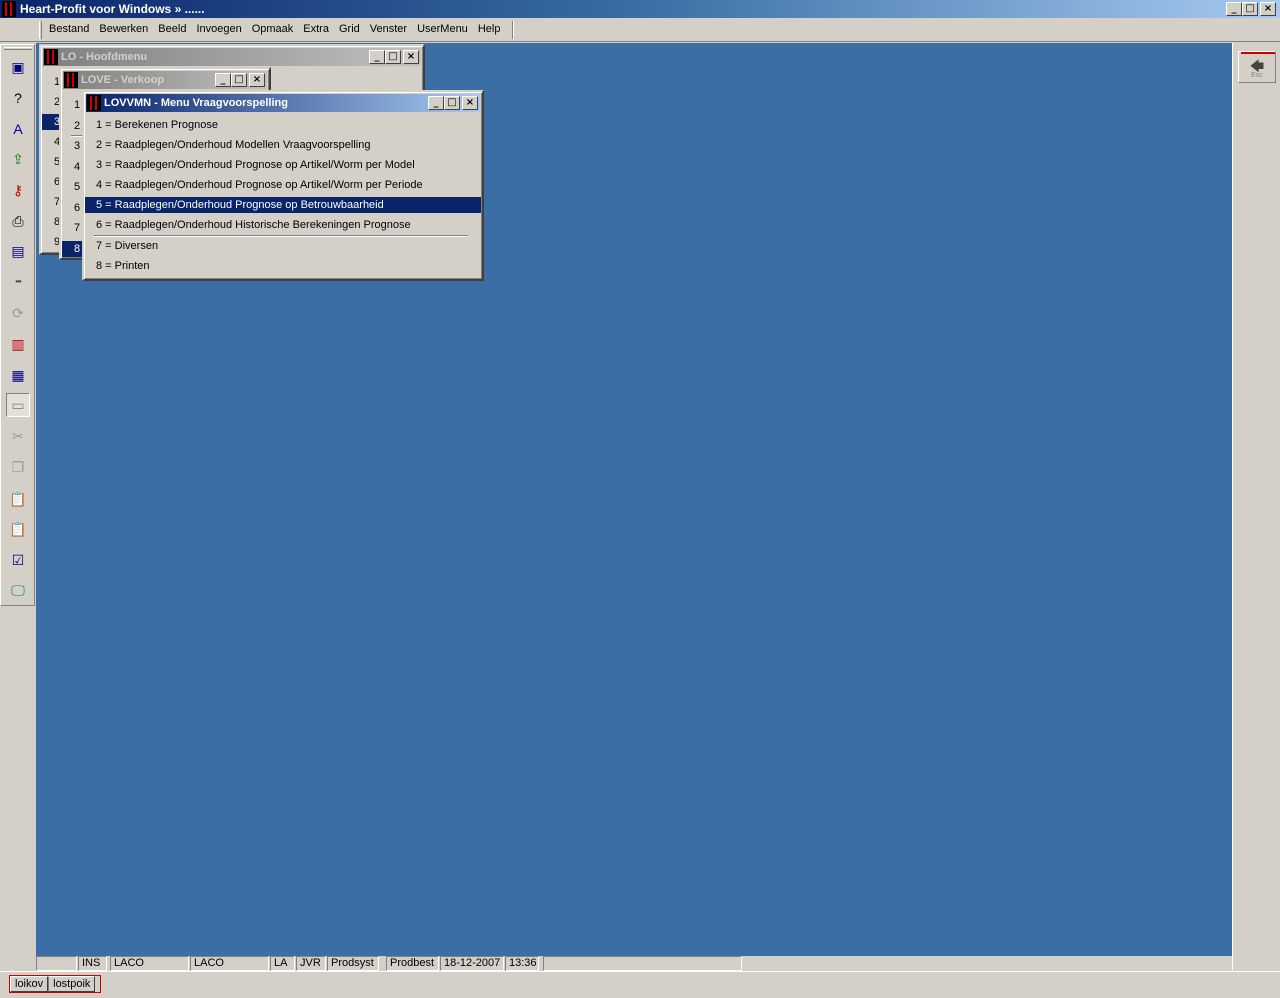 This screenshot has height=998, width=1280. I want to click on help-tool-button: ?, so click(18, 98).